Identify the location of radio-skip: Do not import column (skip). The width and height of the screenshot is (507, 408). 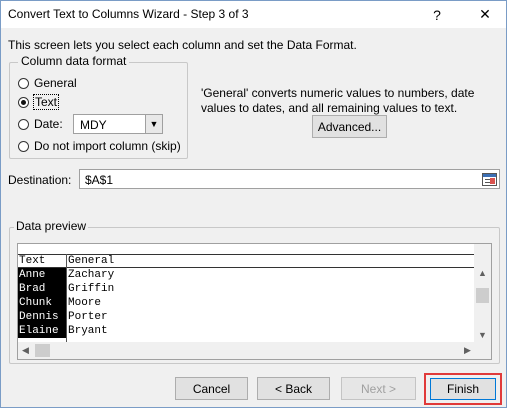
(99, 146).